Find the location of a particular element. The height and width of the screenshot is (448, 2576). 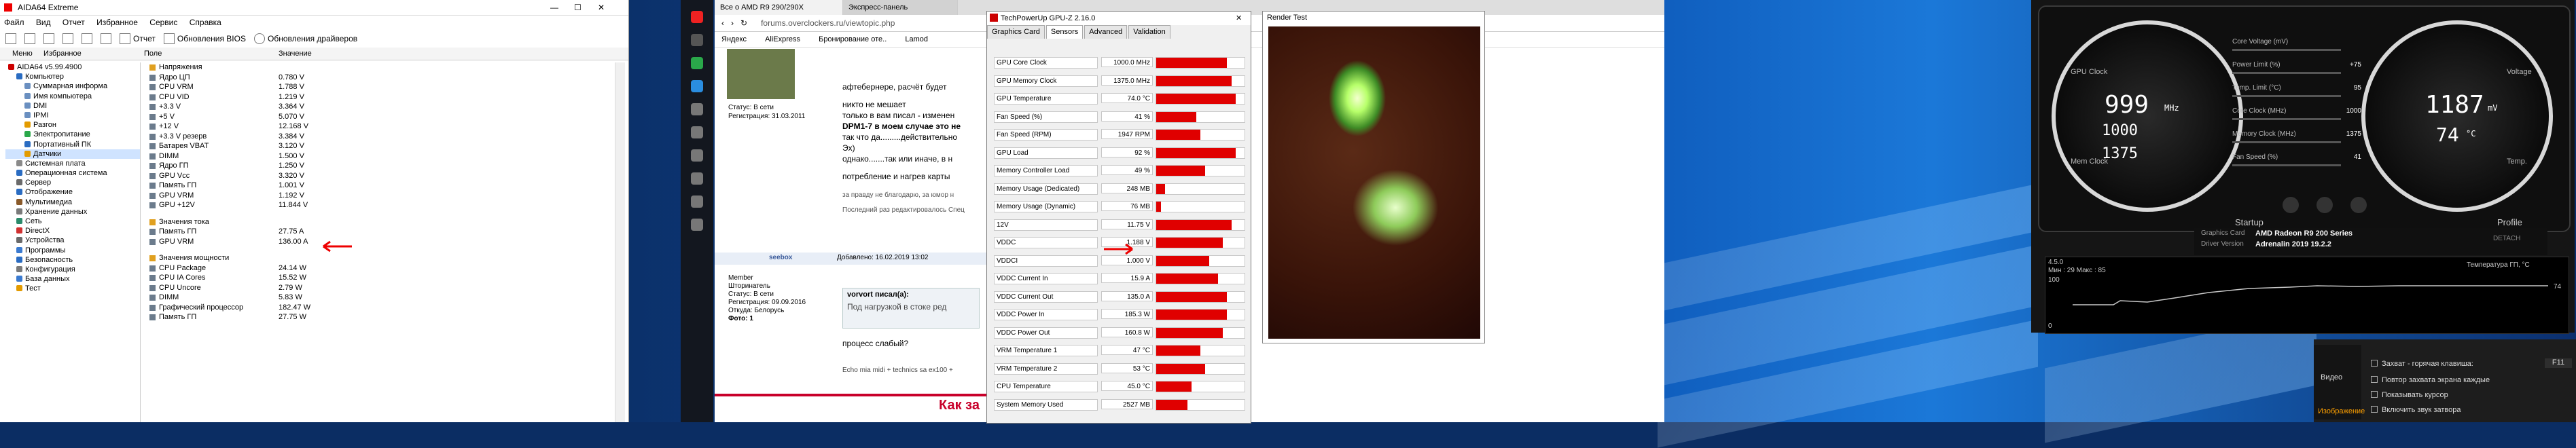

sidebar-image: Изображение is located at coordinates (2341, 411).